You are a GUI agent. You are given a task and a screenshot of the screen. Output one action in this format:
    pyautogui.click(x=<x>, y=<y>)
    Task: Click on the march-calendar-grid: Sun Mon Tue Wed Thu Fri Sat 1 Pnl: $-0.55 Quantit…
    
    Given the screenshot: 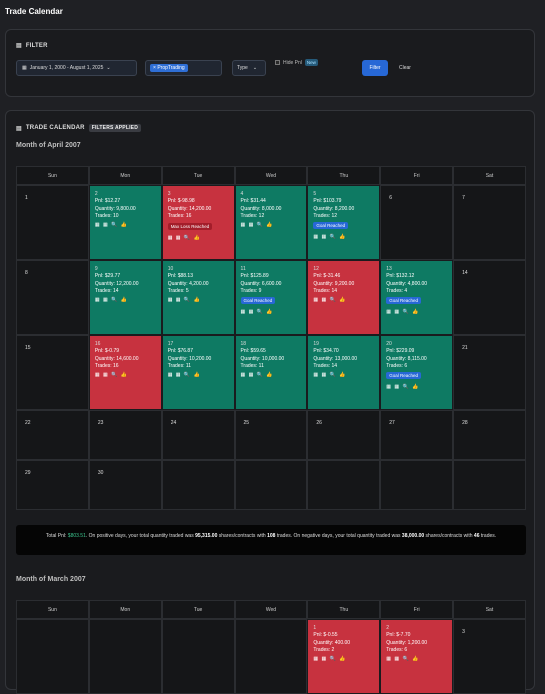 What is the action you would take?
    pyautogui.click(x=271, y=647)
    